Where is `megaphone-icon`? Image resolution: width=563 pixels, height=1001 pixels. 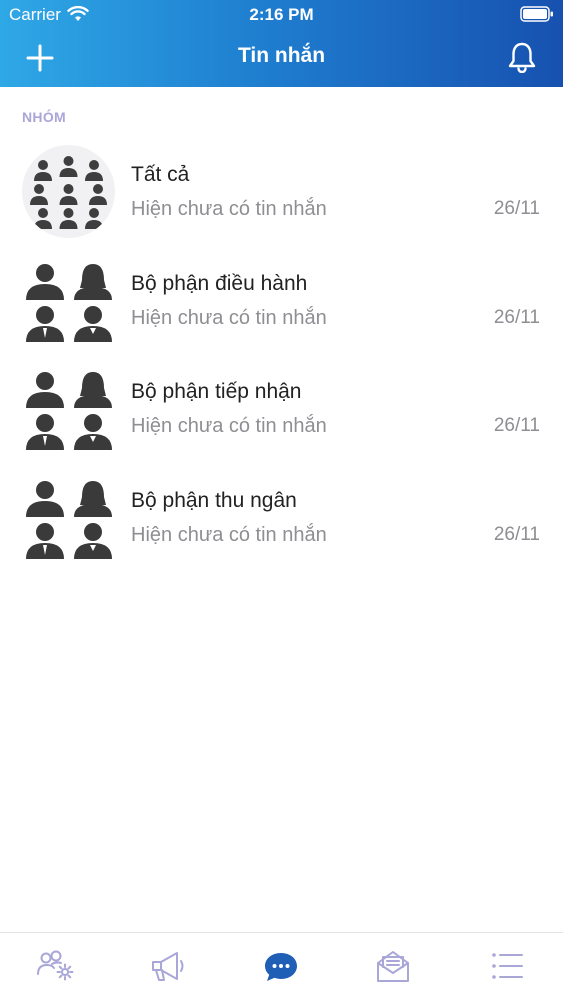
megaphone-icon is located at coordinates (168, 966).